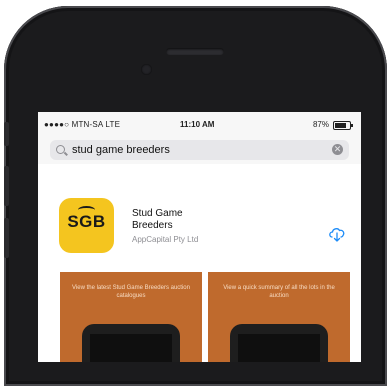 The image size is (392, 386). I want to click on app-icon-logo: SGB, so click(86, 221).